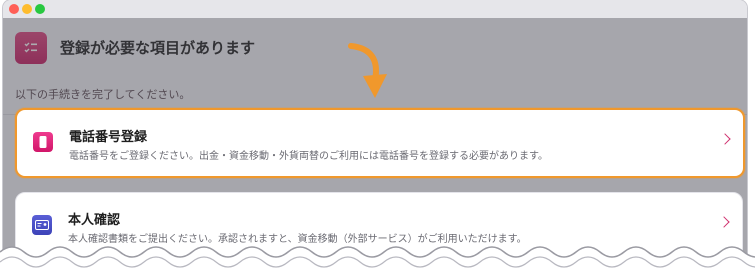  What do you see at coordinates (27, 9) in the screenshot?
I see `minimize-window-button` at bounding box center [27, 9].